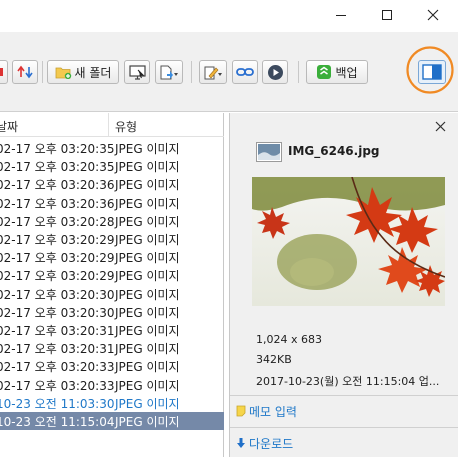  What do you see at coordinates (430, 70) in the screenshot?
I see `highlight-circle` at bounding box center [430, 70].